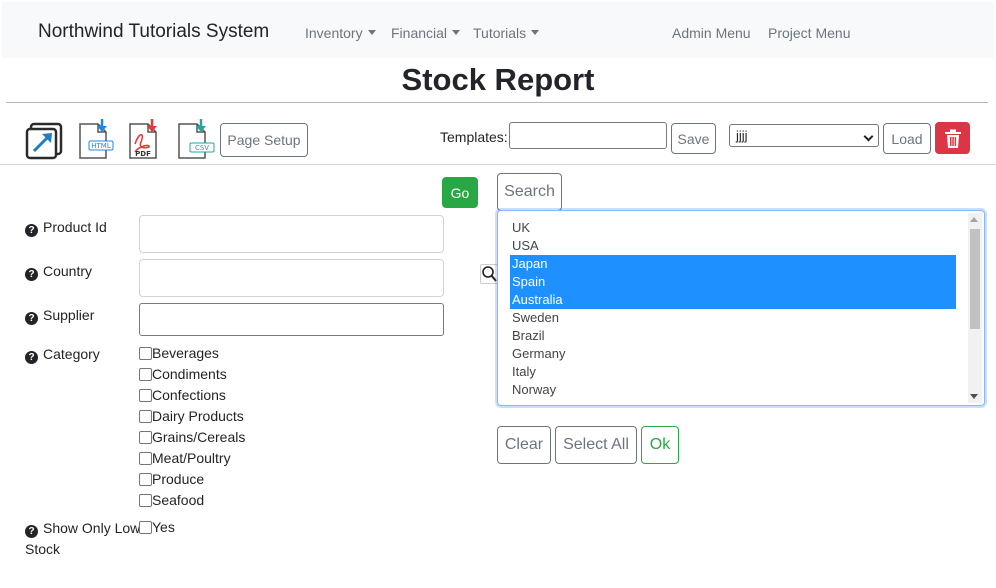  I want to click on low-stock-label: ? Show Only Low, so click(82, 529).